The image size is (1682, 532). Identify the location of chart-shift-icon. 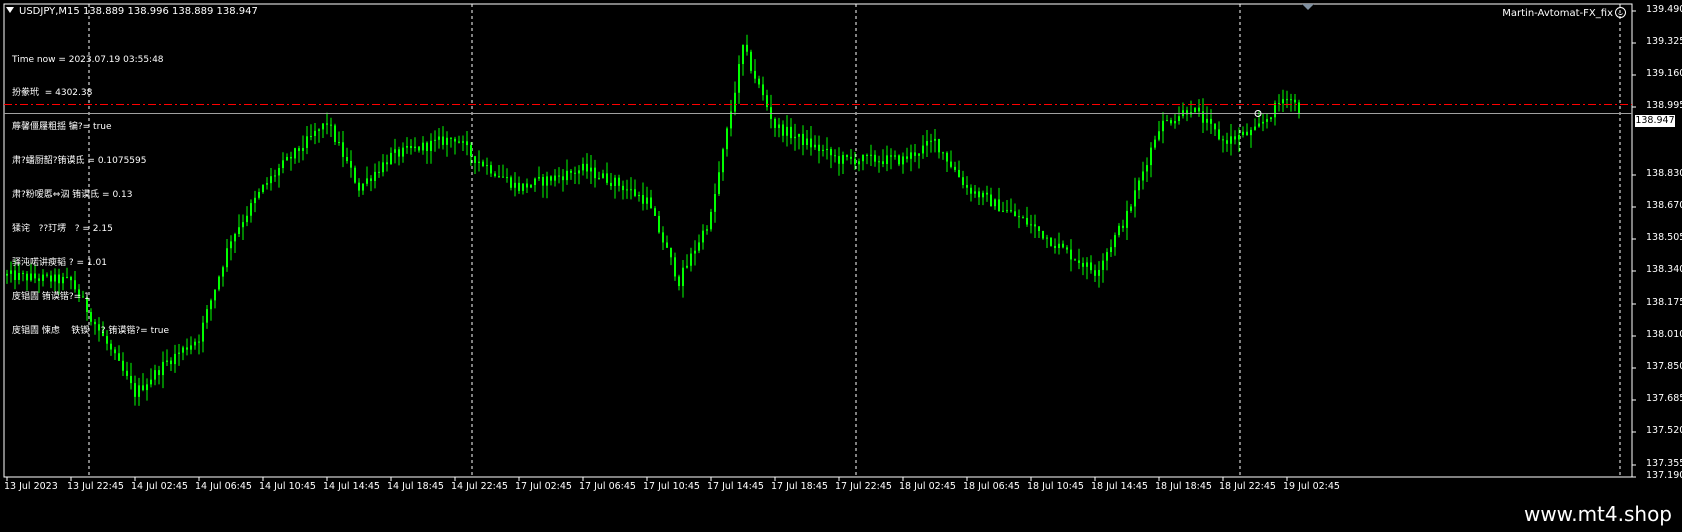
(1308, 7).